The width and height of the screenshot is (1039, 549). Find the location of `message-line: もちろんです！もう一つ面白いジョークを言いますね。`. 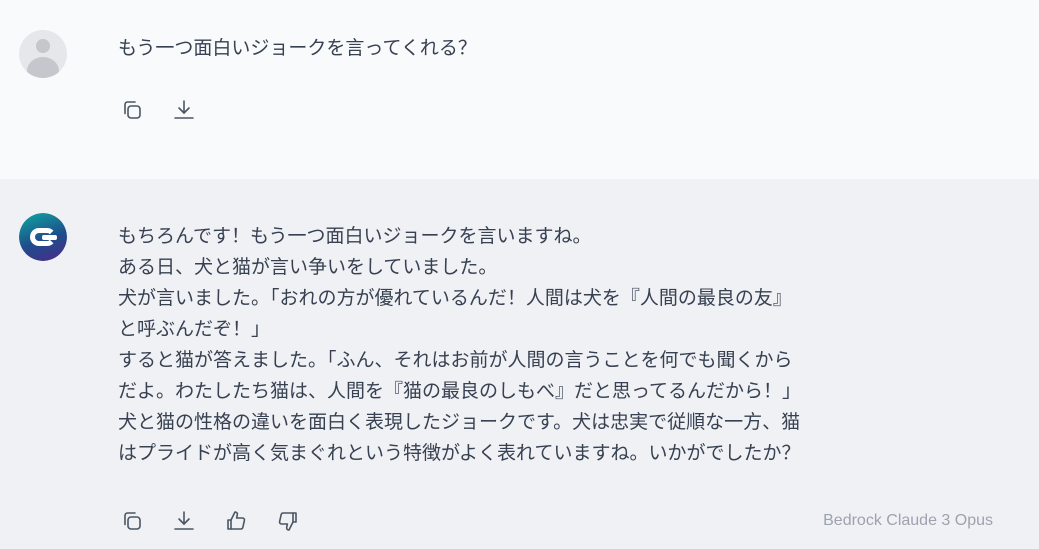

message-line: もちろんです！もう一つ面白いジョークを言いますね。 is located at coordinates (355, 236).